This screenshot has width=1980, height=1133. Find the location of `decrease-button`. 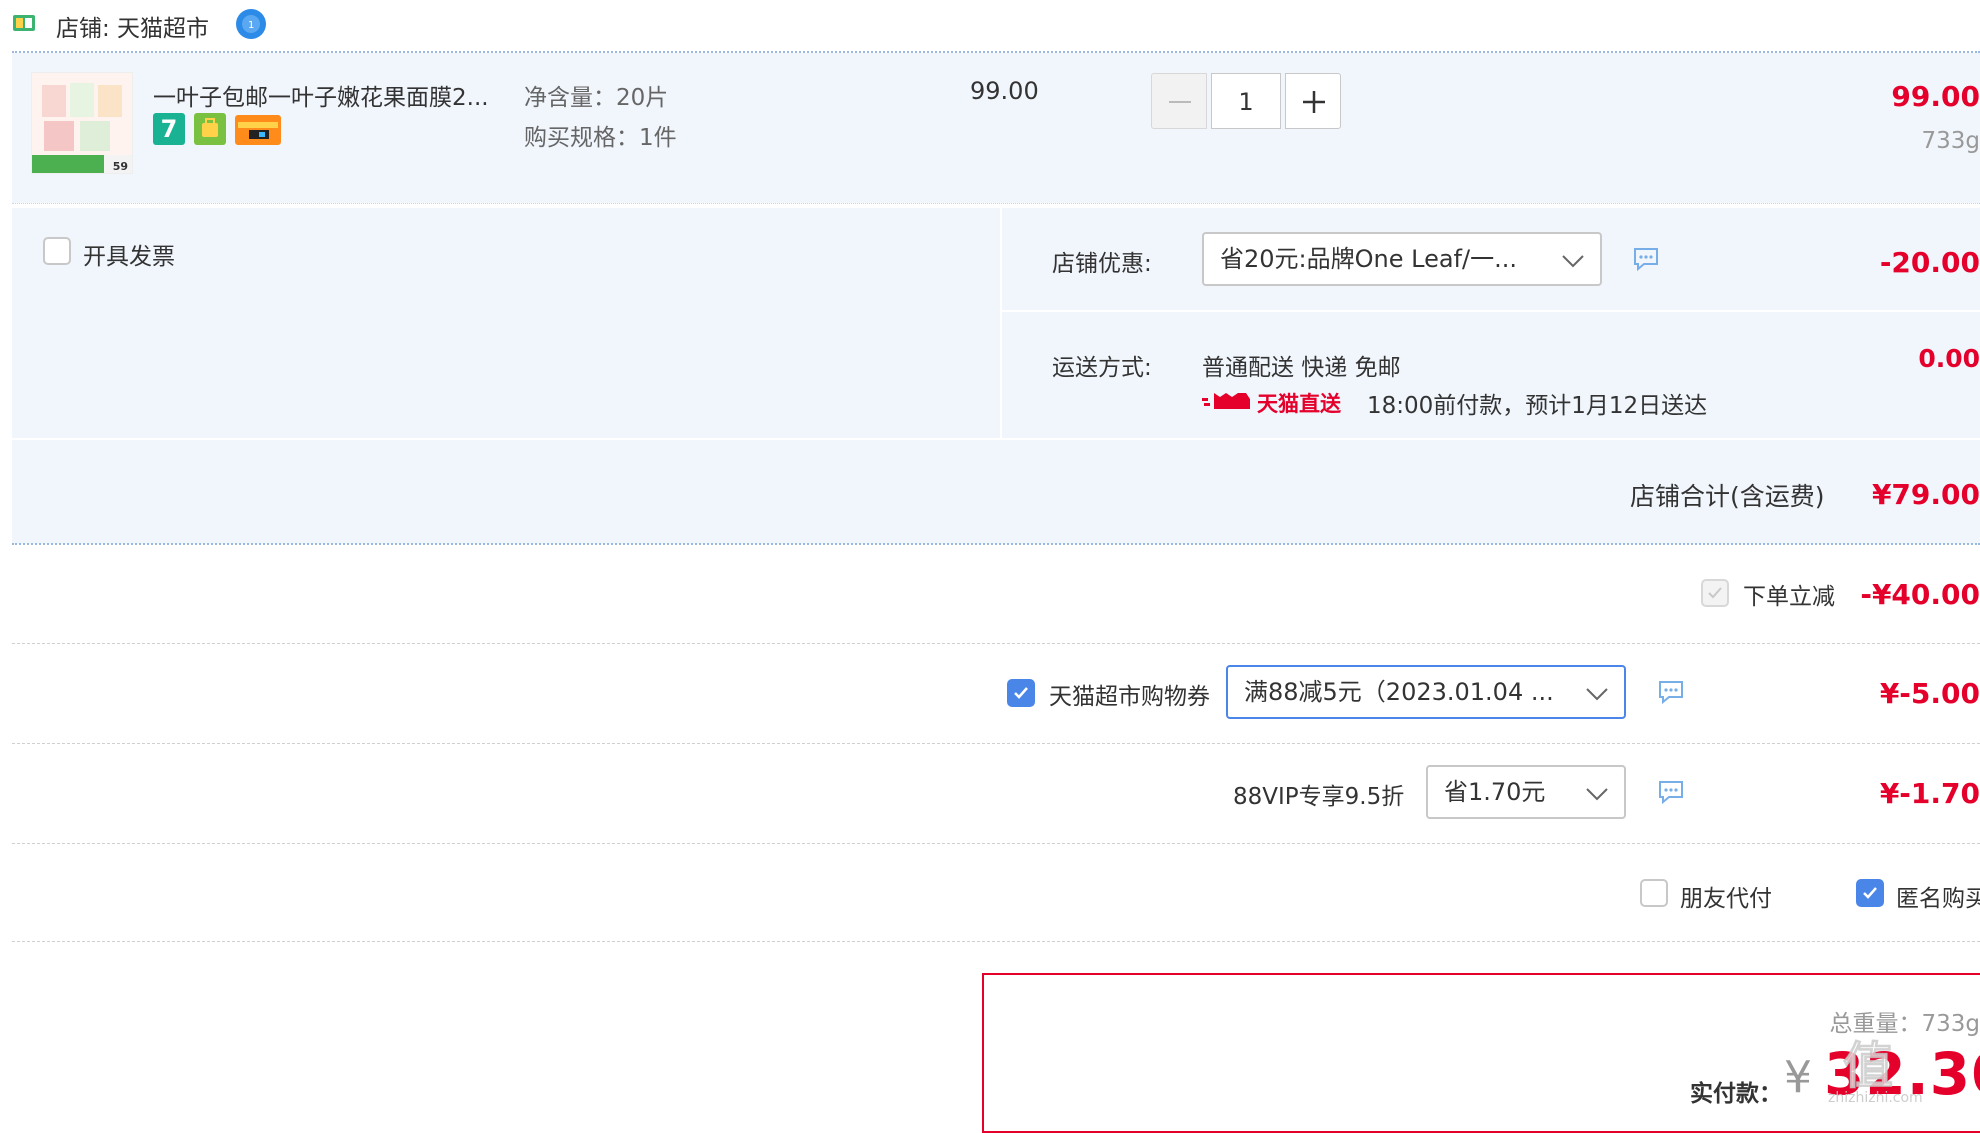

decrease-button is located at coordinates (1179, 101).